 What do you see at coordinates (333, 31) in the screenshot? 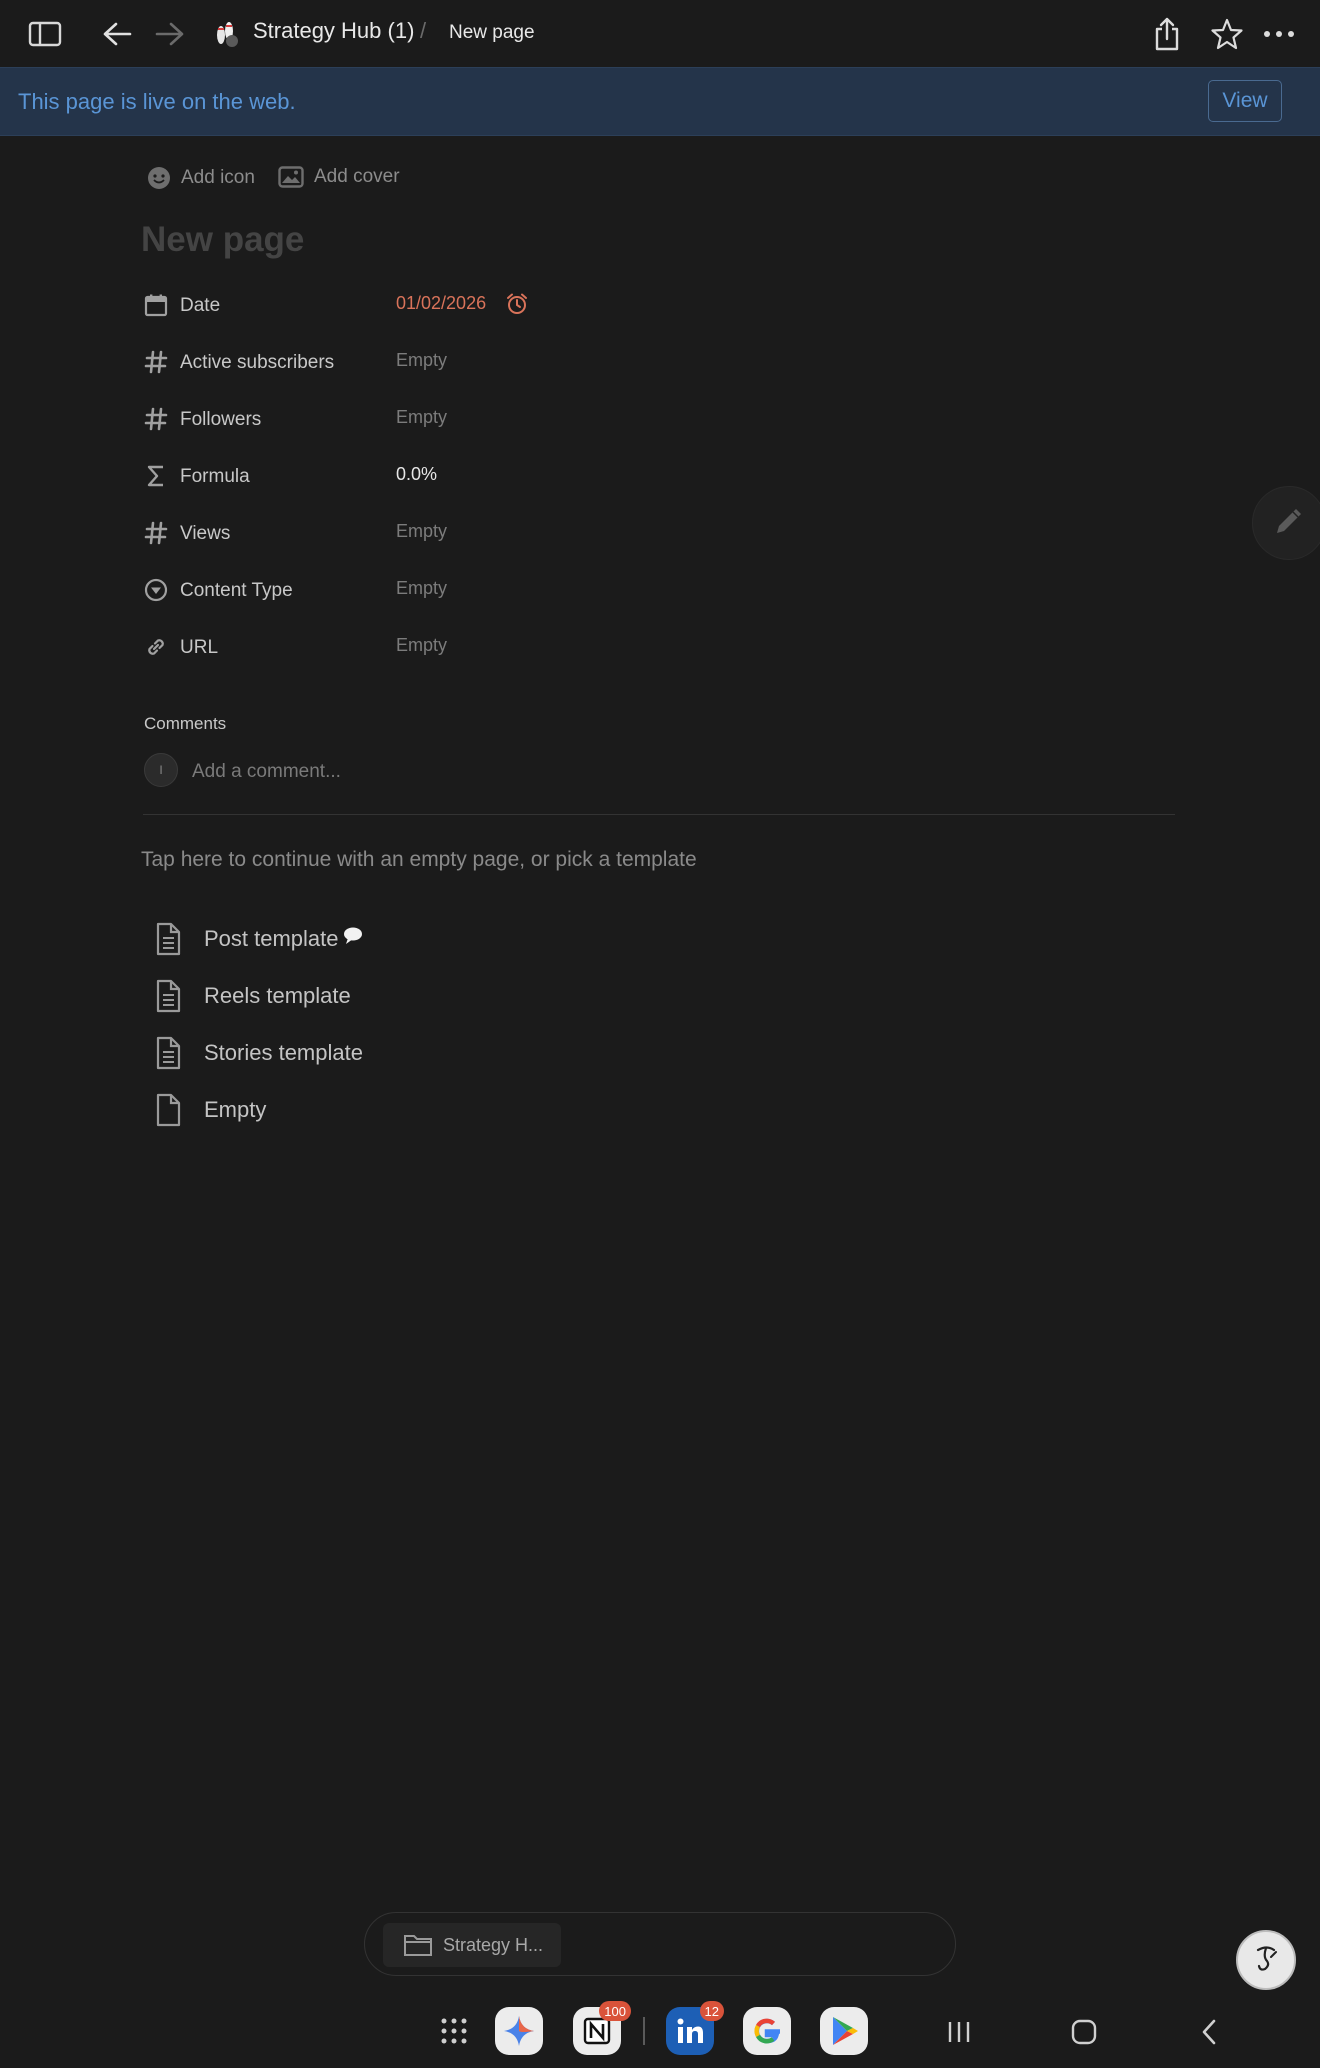
I see `breadcrumb-workspace: Strategy Hub (1)` at bounding box center [333, 31].